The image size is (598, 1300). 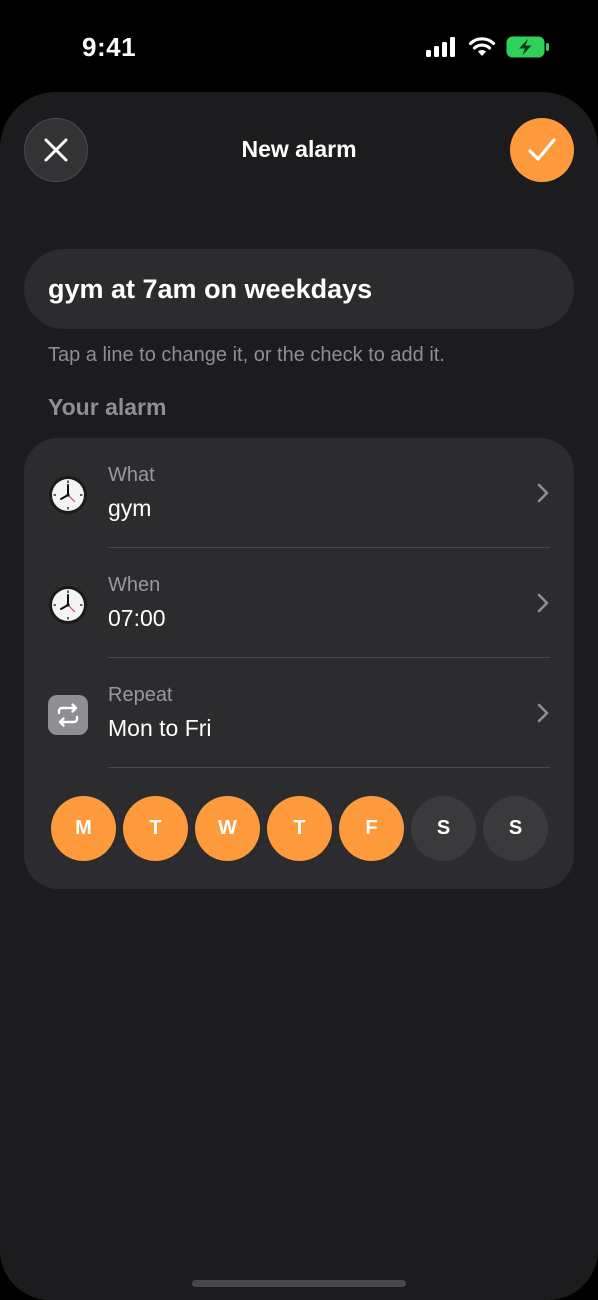 What do you see at coordinates (482, 46) in the screenshot?
I see `wifi-icon` at bounding box center [482, 46].